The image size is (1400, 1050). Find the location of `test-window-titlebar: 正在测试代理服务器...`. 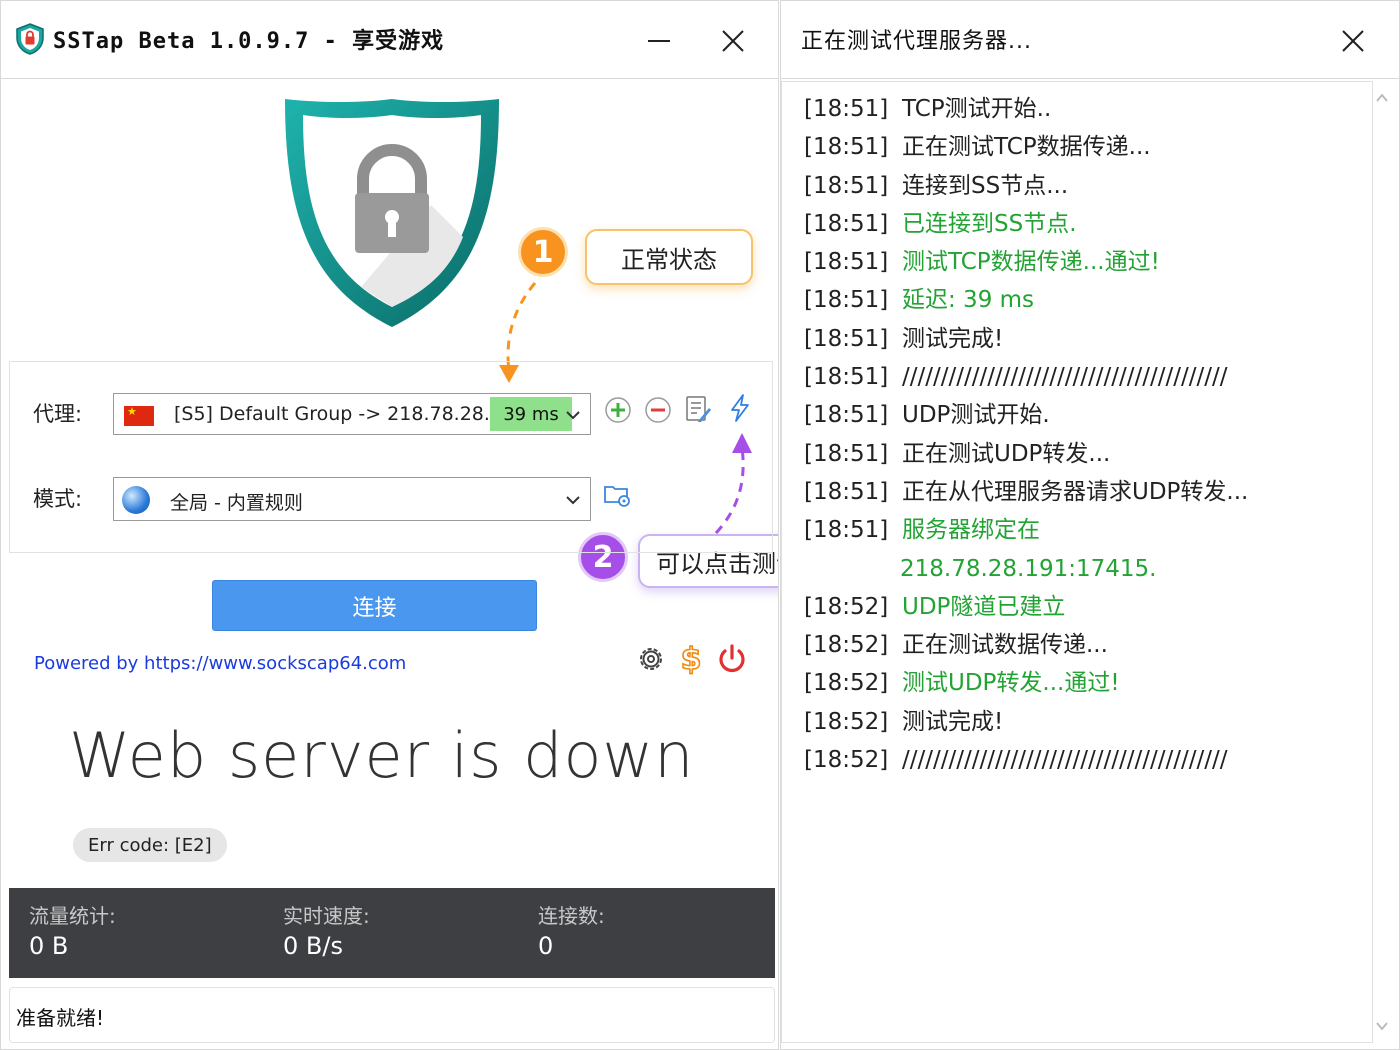

test-window-titlebar: 正在测试代理服务器... is located at coordinates (1090, 40).